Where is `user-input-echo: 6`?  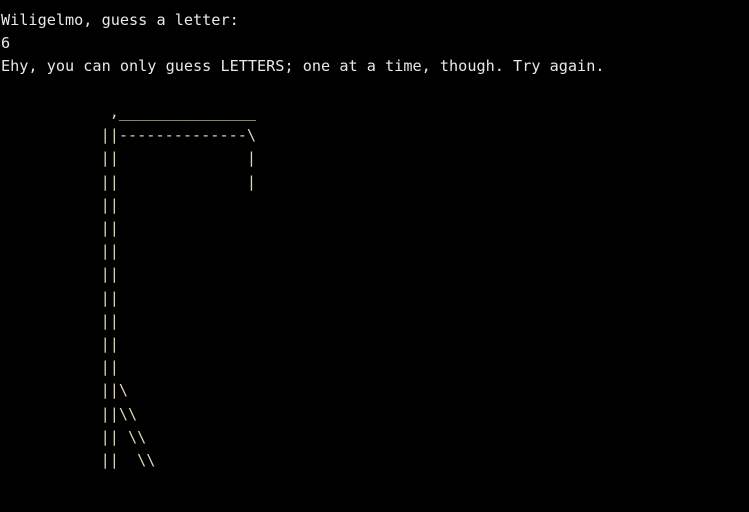
user-input-echo: 6 is located at coordinates (6, 43).